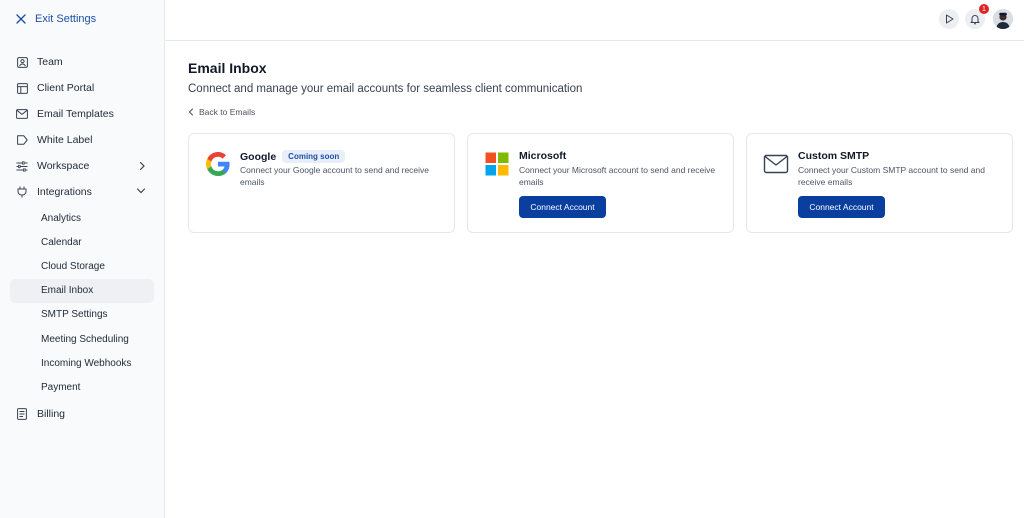 This screenshot has height=518, width=1024. I want to click on chevron-right-icon, so click(142, 166).